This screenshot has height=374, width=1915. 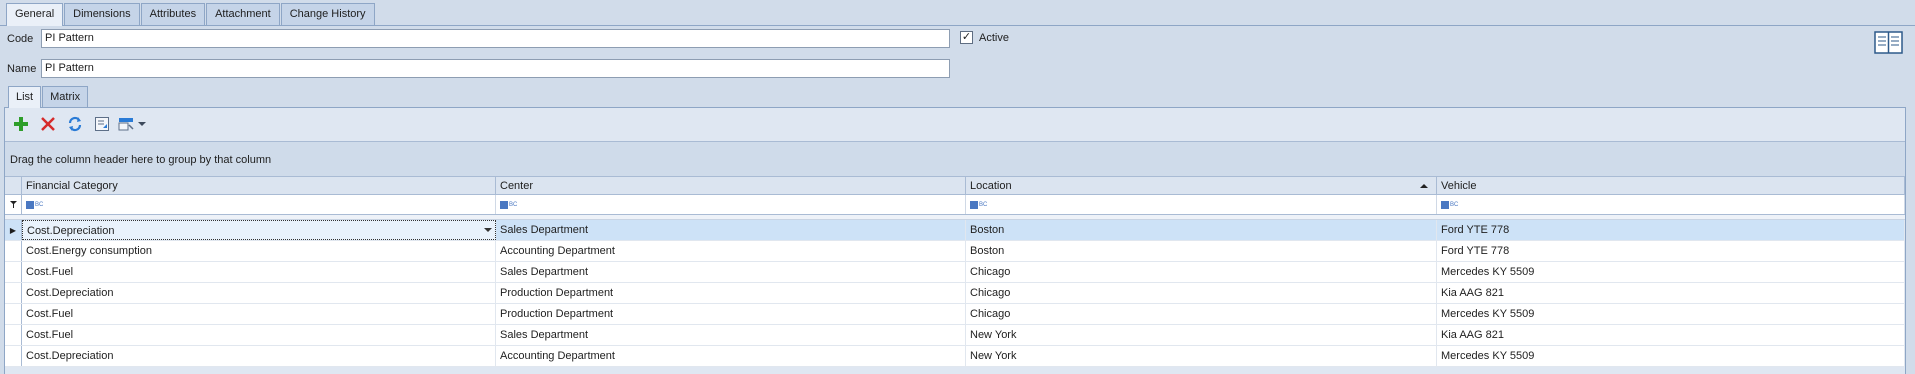 I want to click on add-button, so click(x=21, y=124).